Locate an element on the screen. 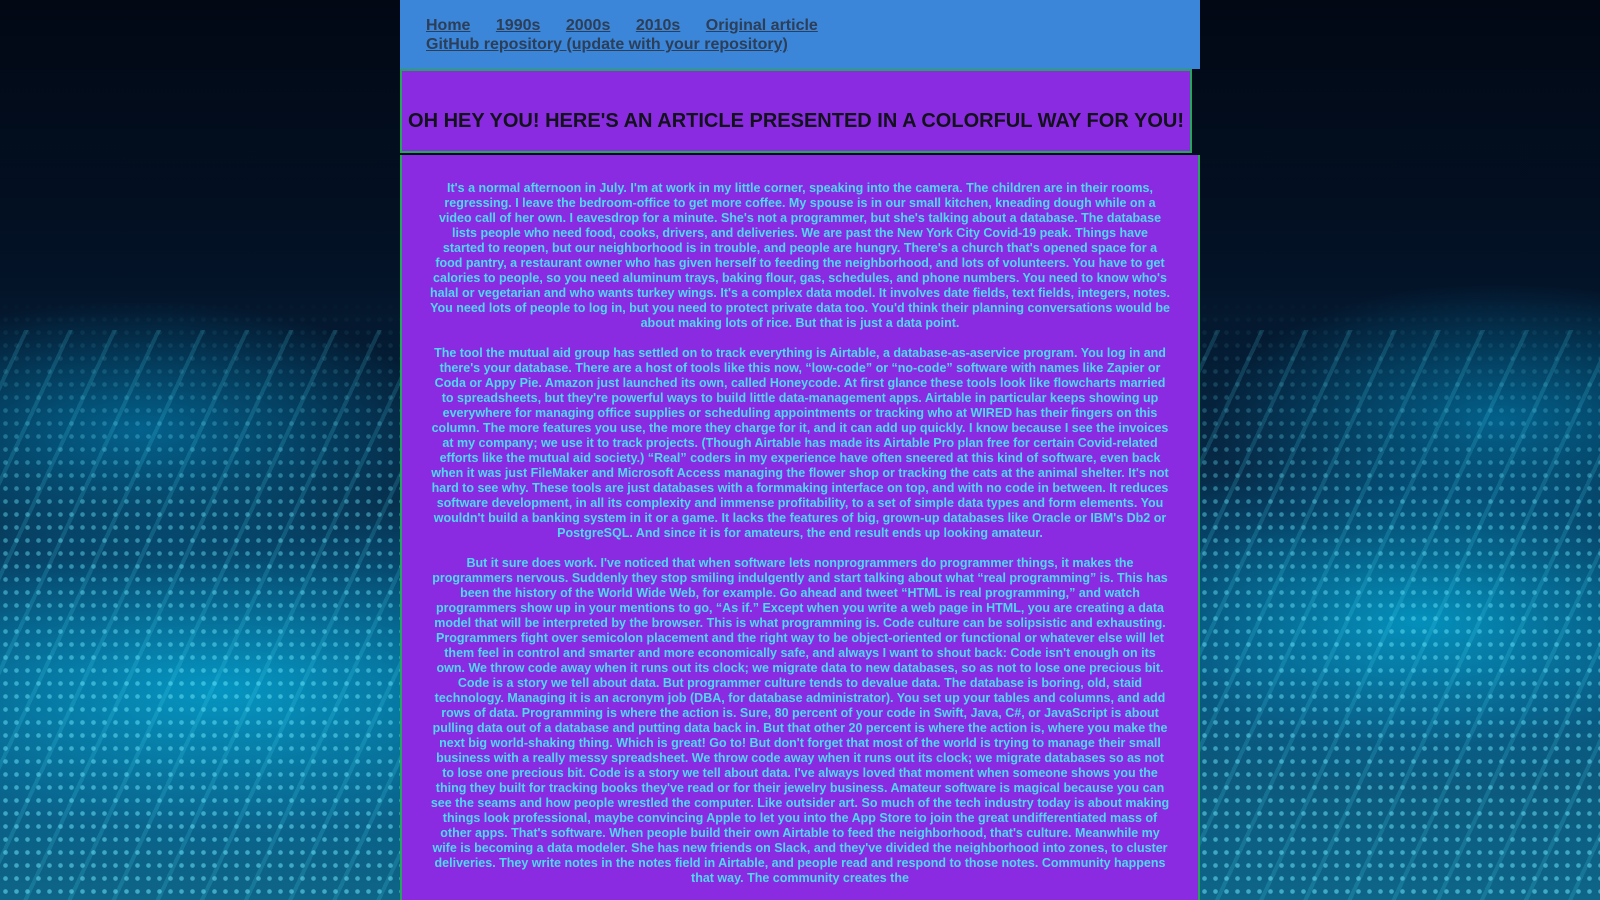 This screenshot has height=900, width=1600. nav-link-home: Home is located at coordinates (448, 25).